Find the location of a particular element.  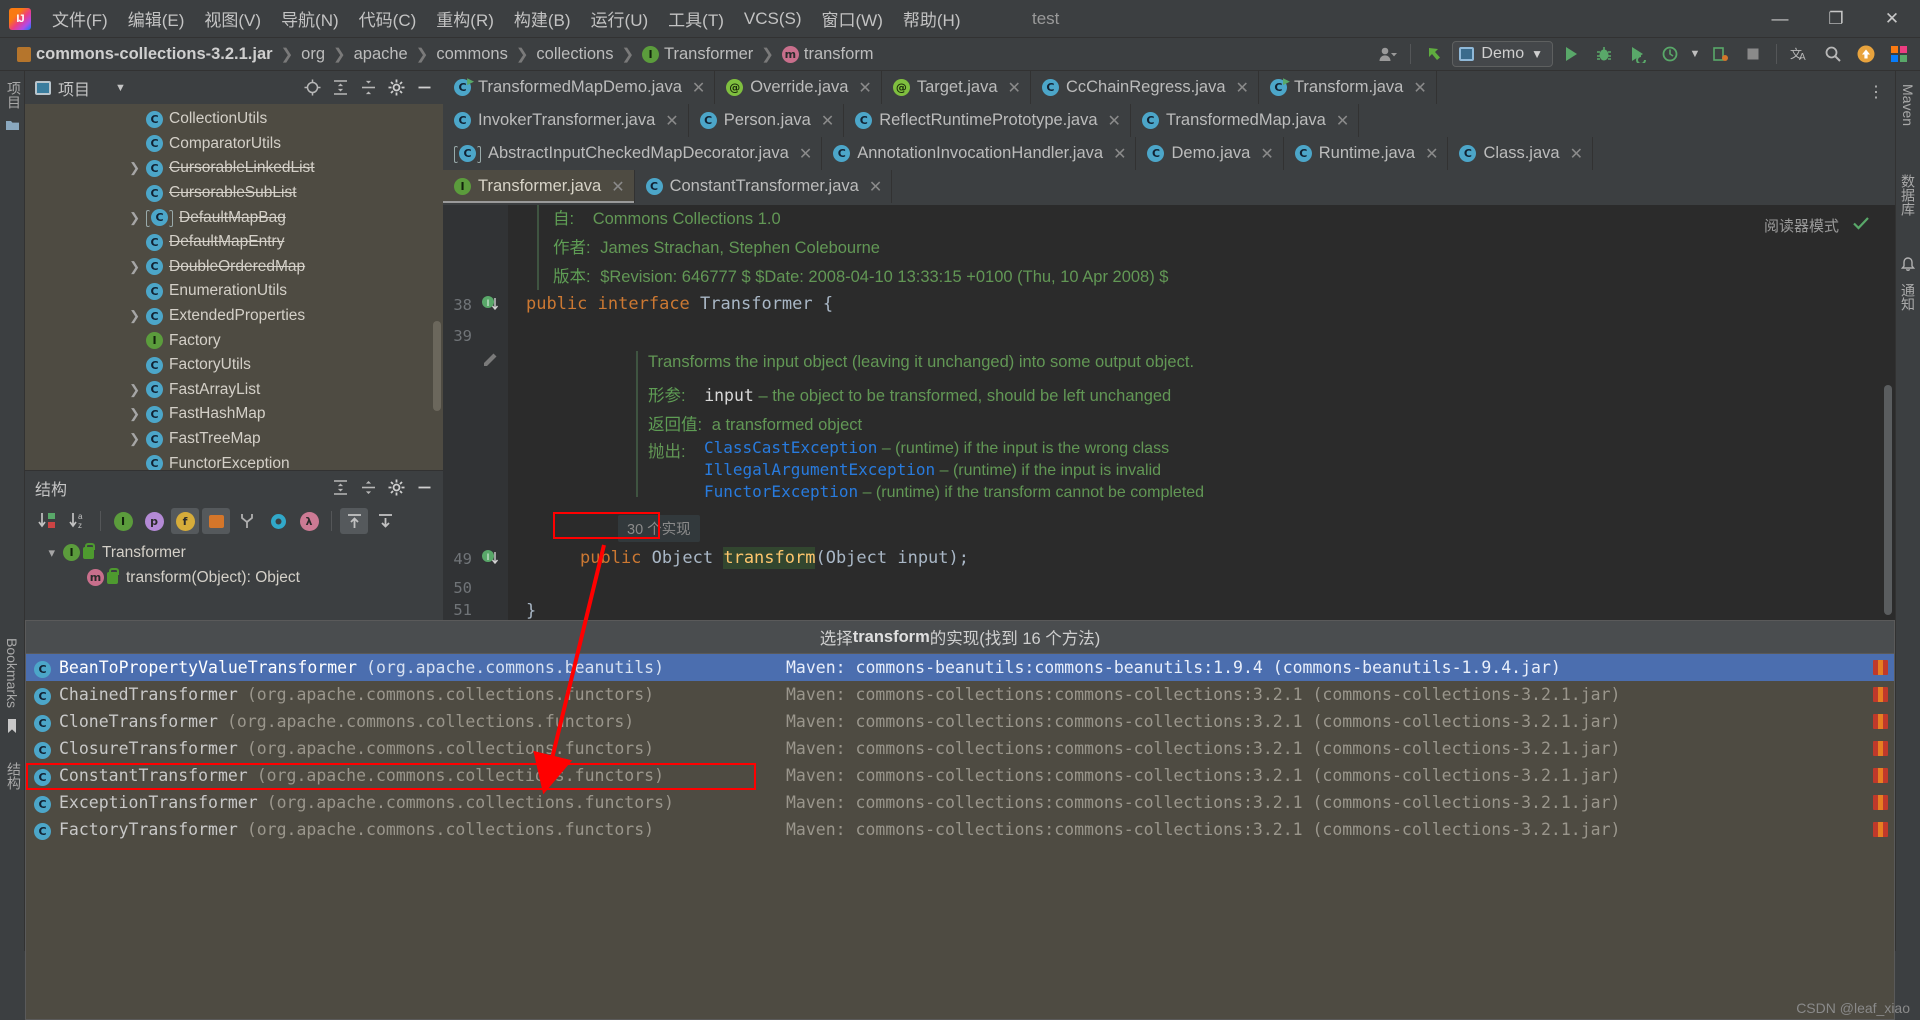

menu-vcs: VCS(S) is located at coordinates (773, 19).